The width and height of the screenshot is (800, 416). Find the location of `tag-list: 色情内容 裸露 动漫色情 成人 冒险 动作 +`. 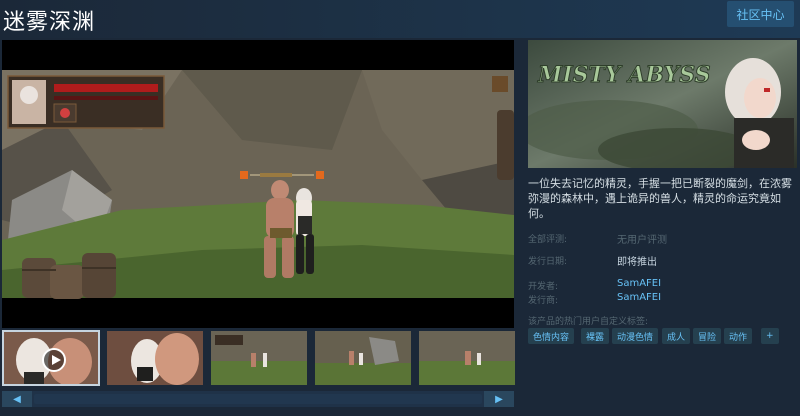

tag-list: 色情内容 裸露 动漫色情 成人 冒险 动作 + is located at coordinates (663, 337).